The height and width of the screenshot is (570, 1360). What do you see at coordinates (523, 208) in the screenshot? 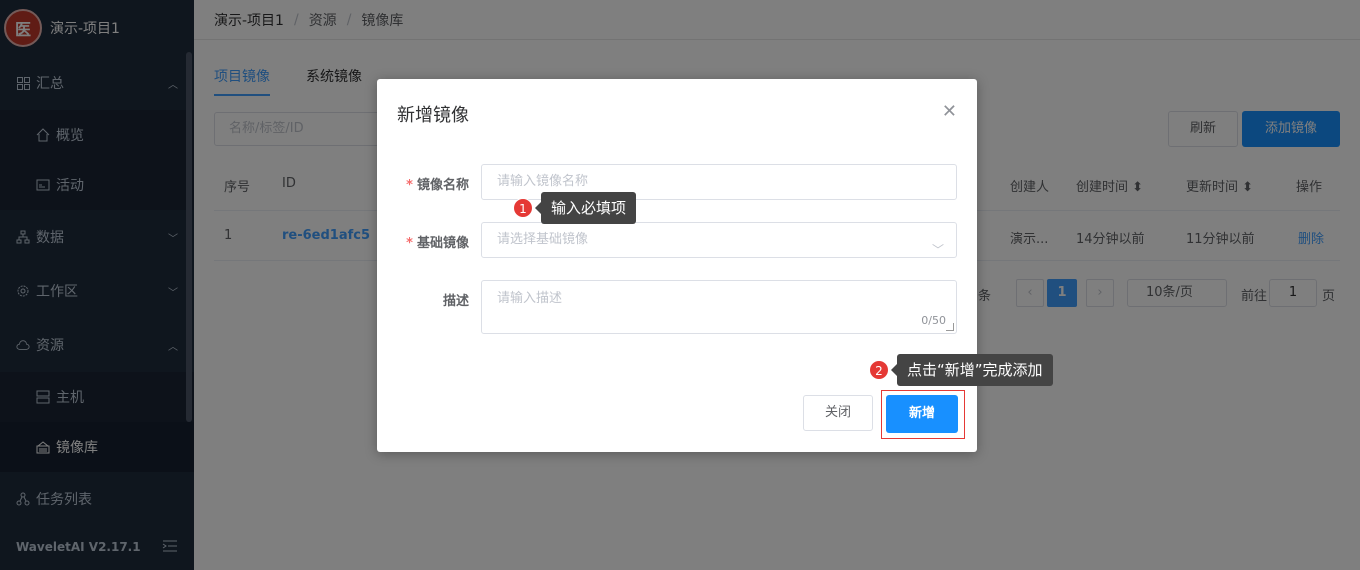
I see `step-number-badge: 1` at bounding box center [523, 208].